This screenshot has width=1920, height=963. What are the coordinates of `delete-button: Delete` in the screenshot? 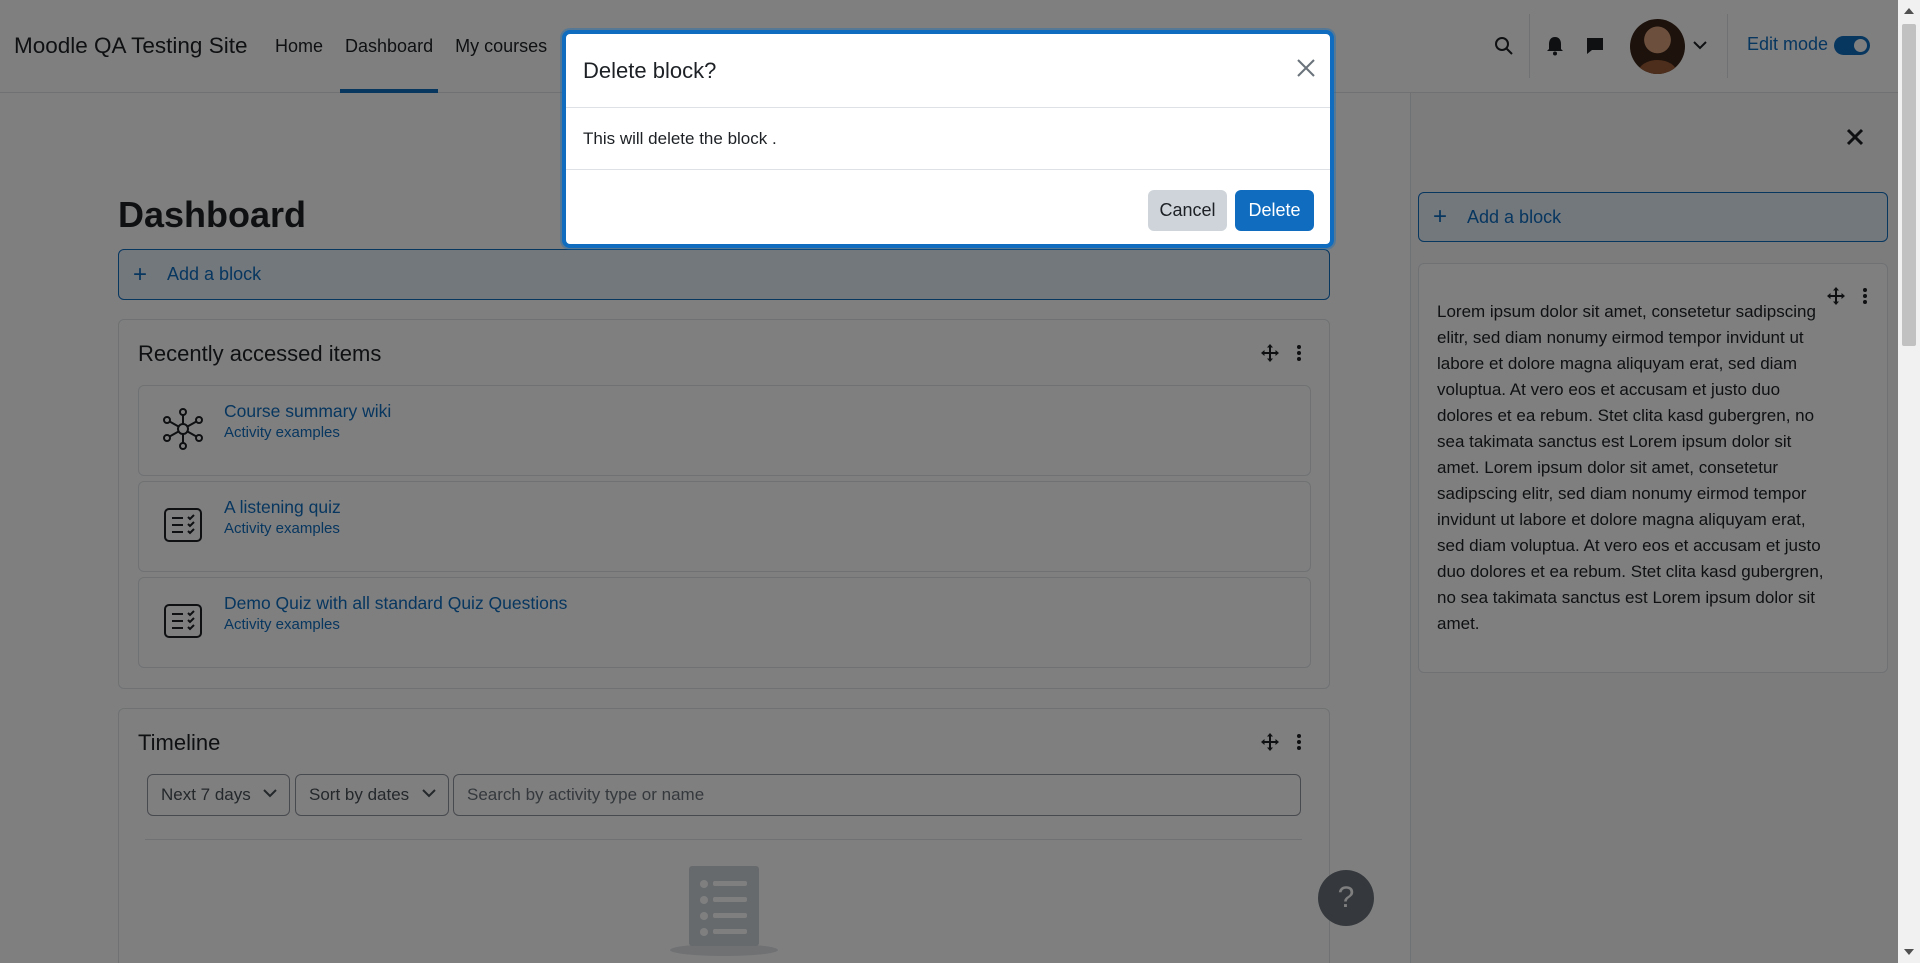 It's located at (1274, 210).